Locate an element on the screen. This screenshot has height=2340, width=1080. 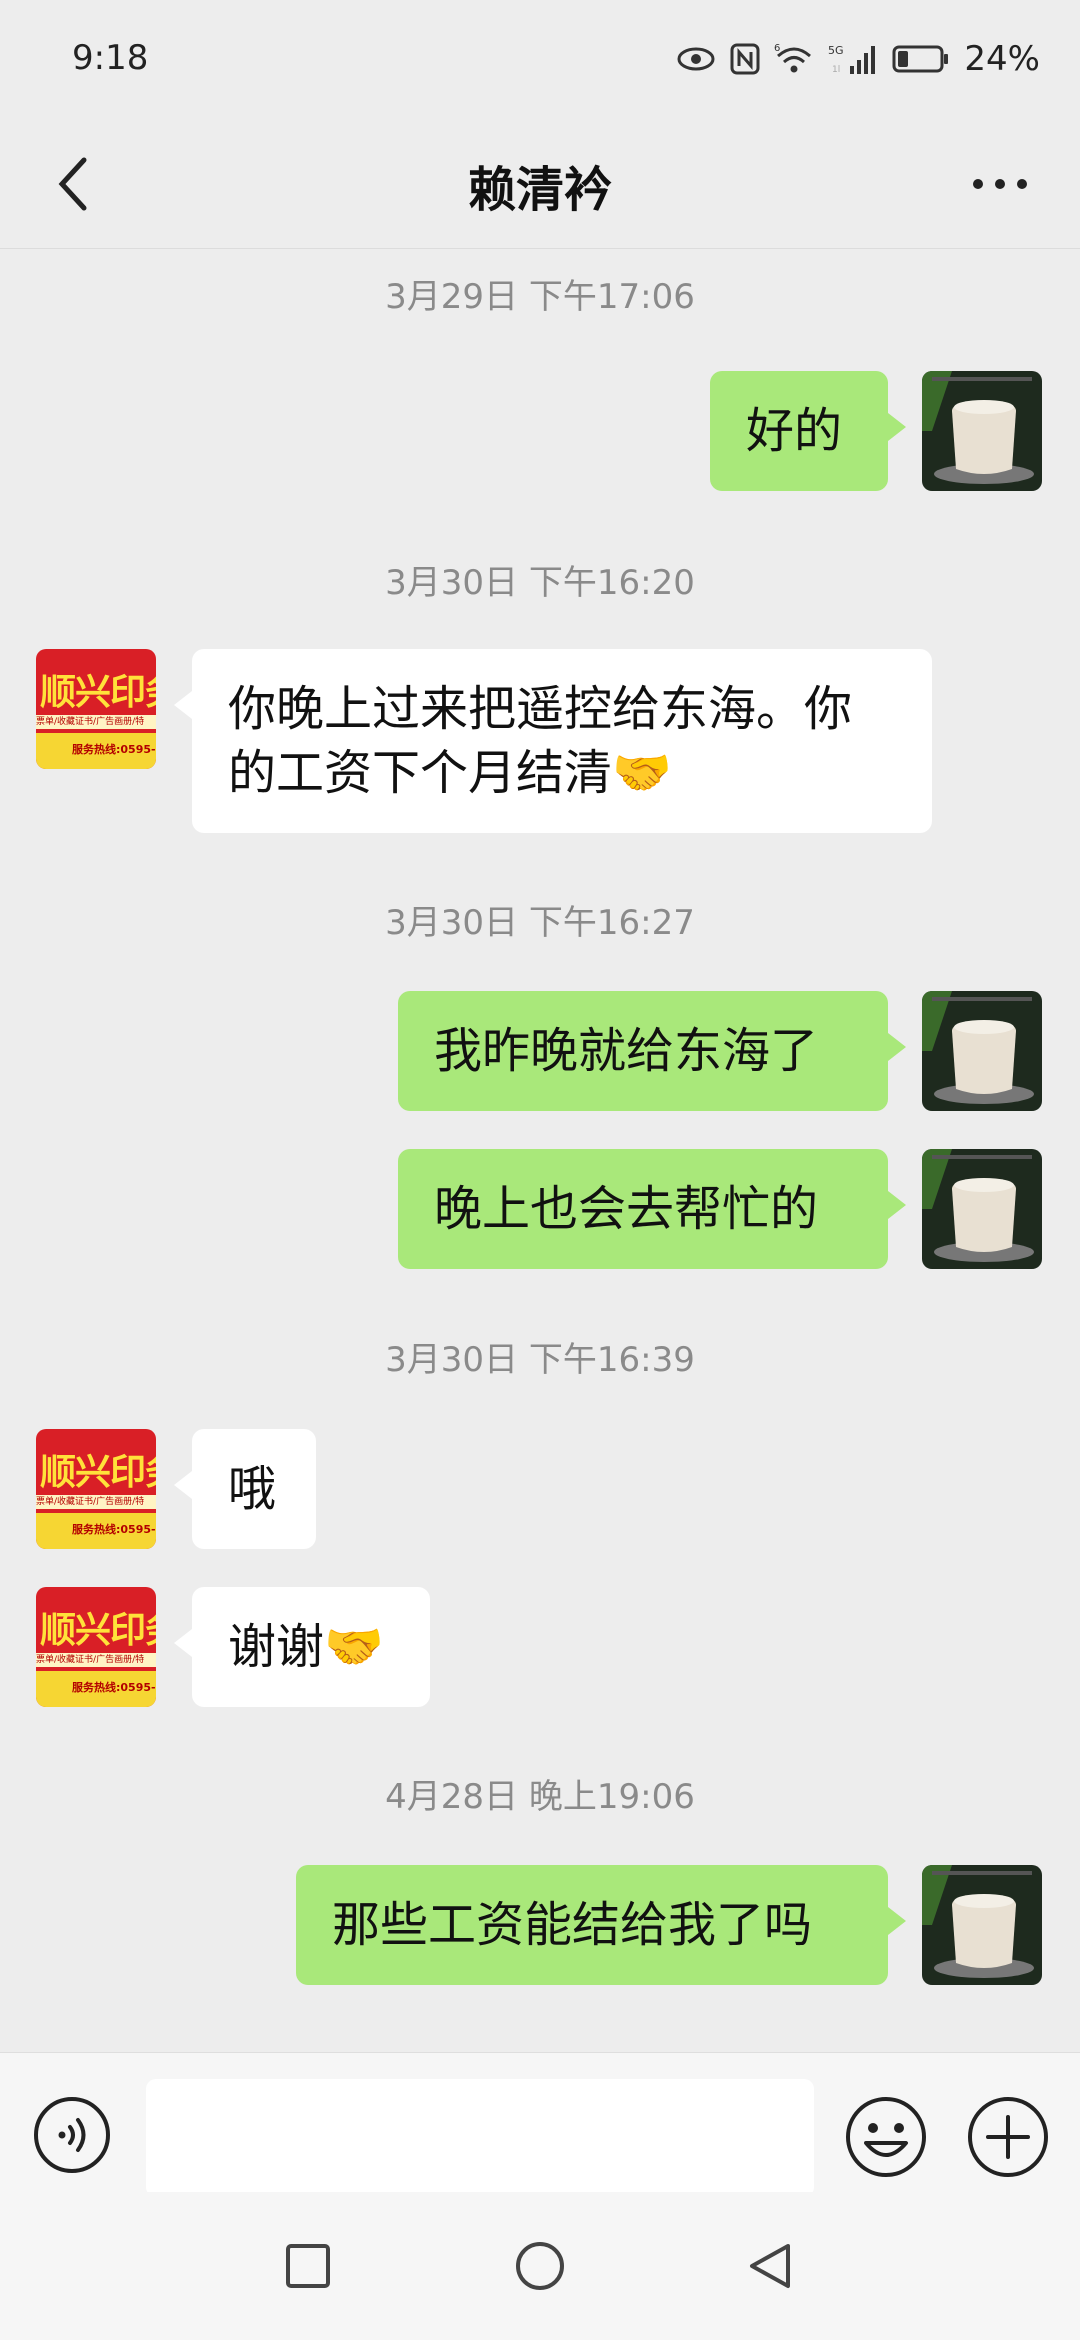
message-bubble-sent: 那些工资能结给我了吗 is located at coordinates (601, 1925).